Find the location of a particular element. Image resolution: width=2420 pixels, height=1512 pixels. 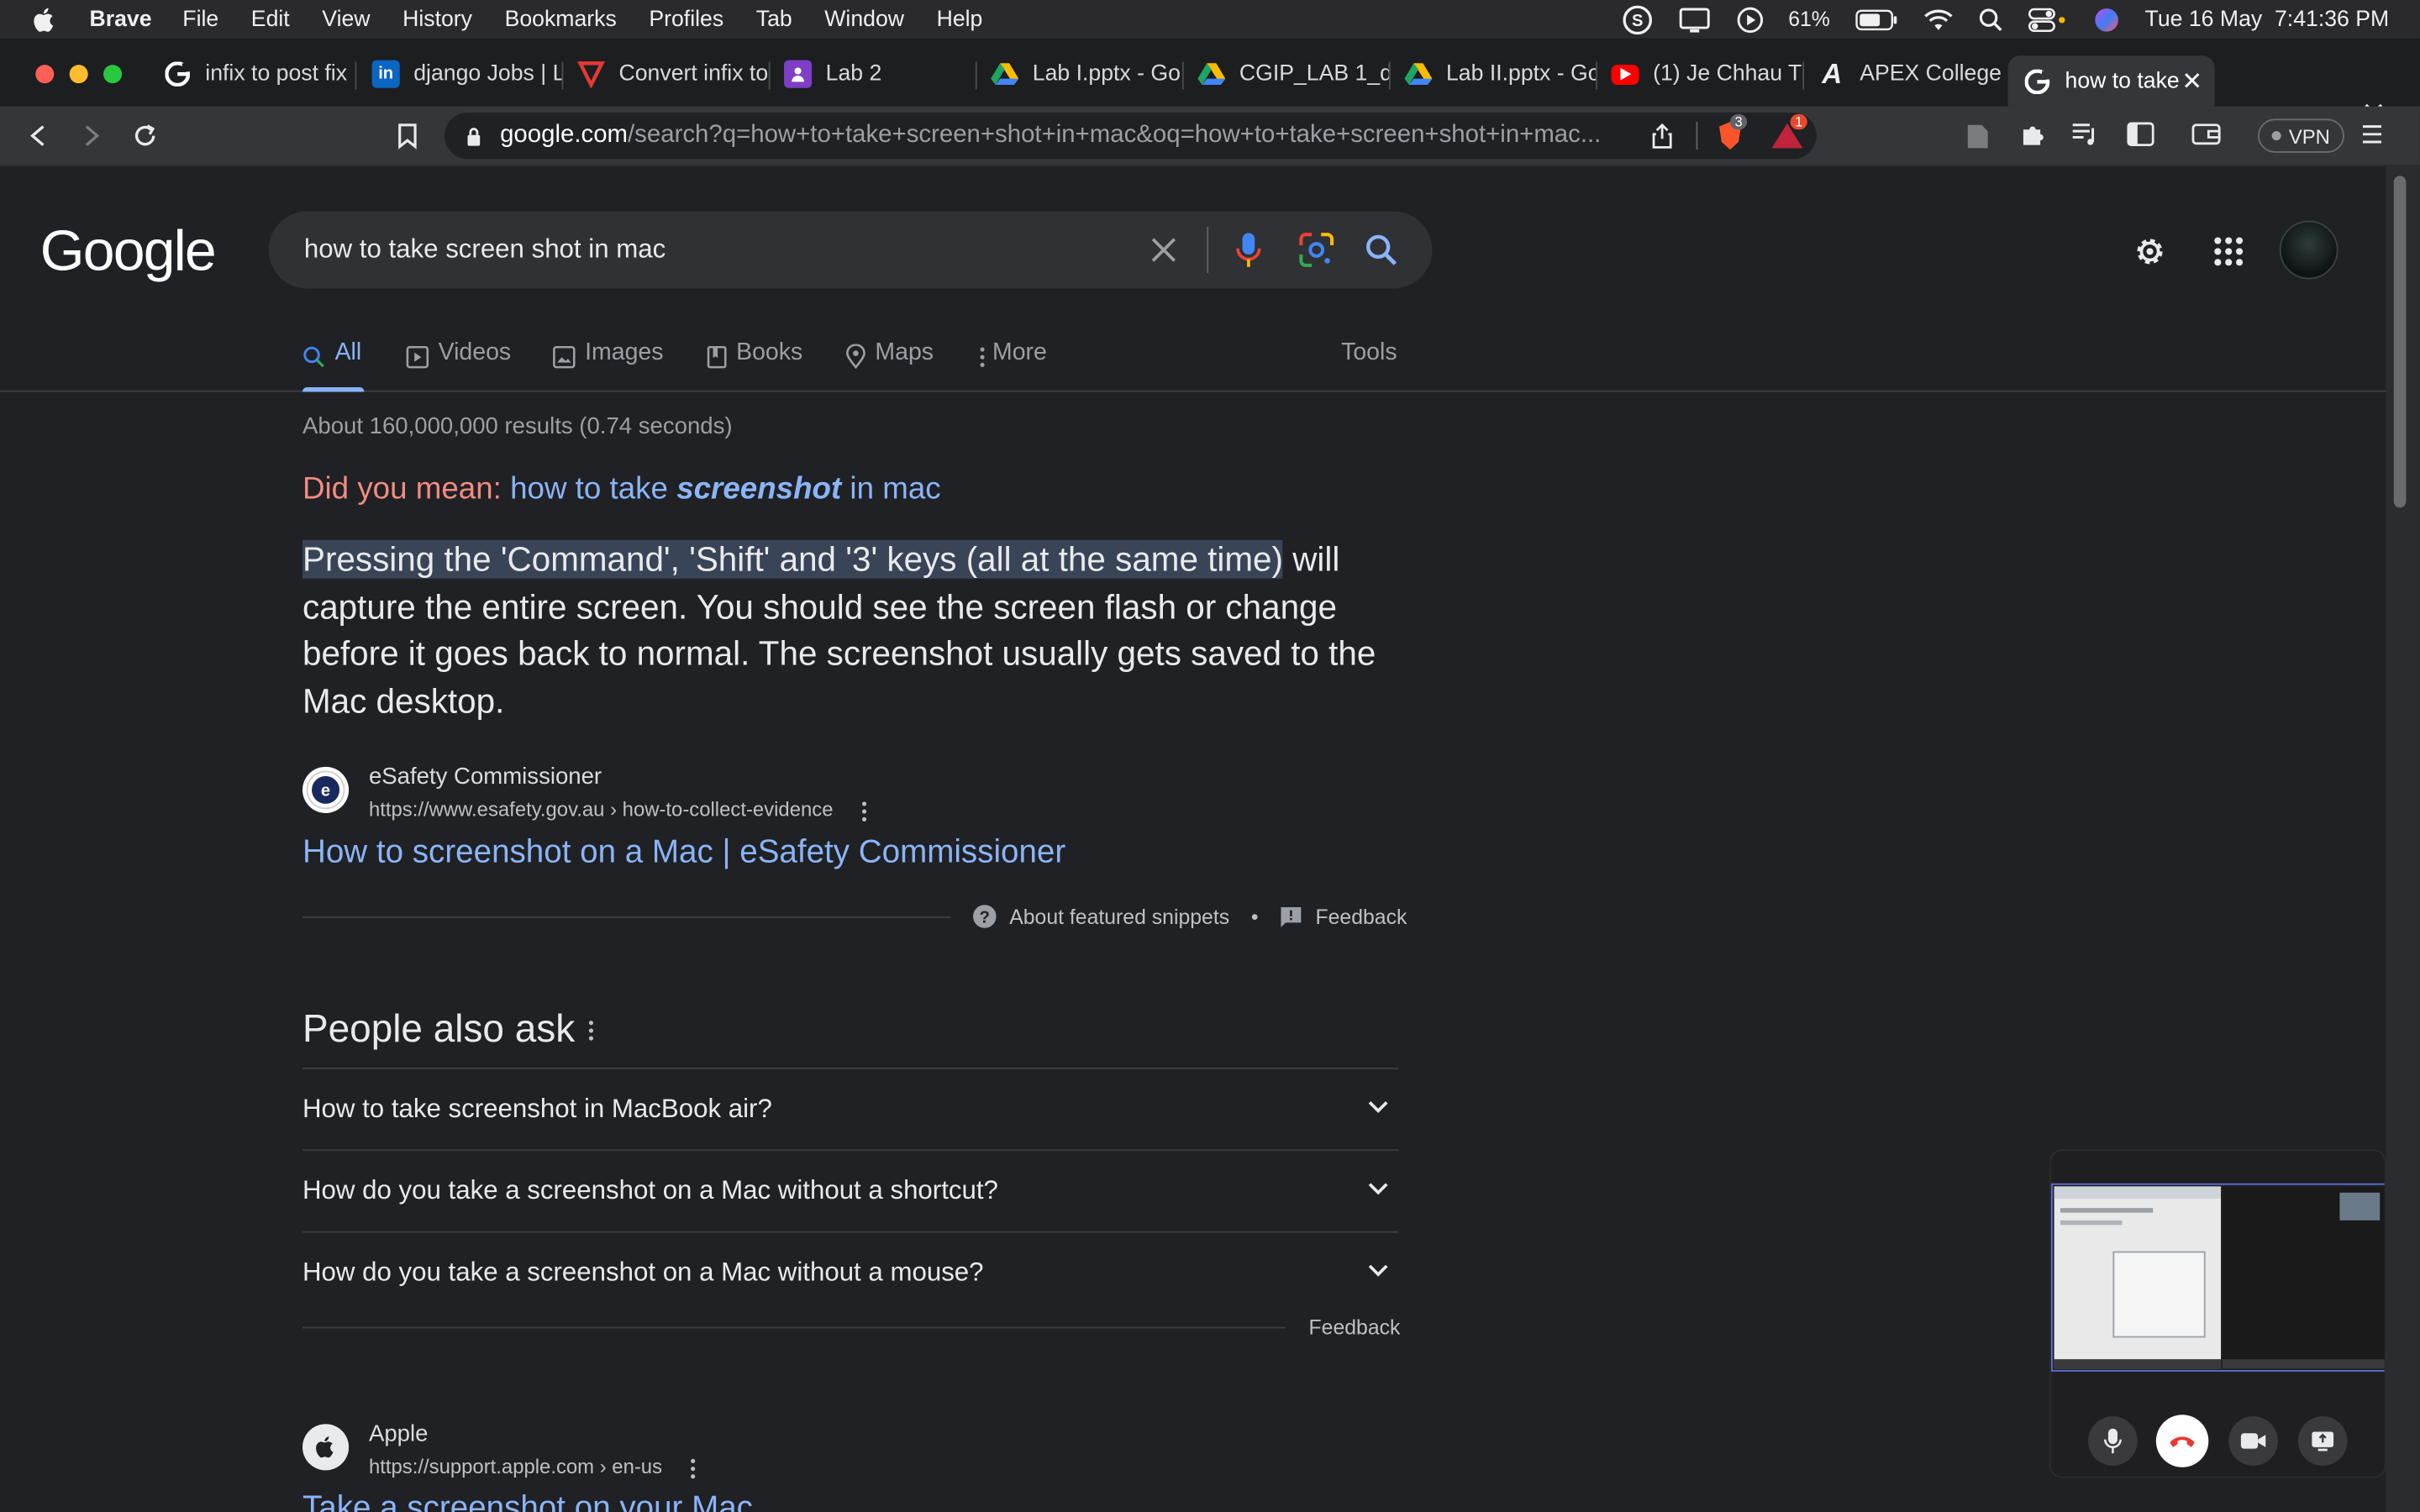

people-also-ask-title: People also ask is located at coordinates (439, 1029).